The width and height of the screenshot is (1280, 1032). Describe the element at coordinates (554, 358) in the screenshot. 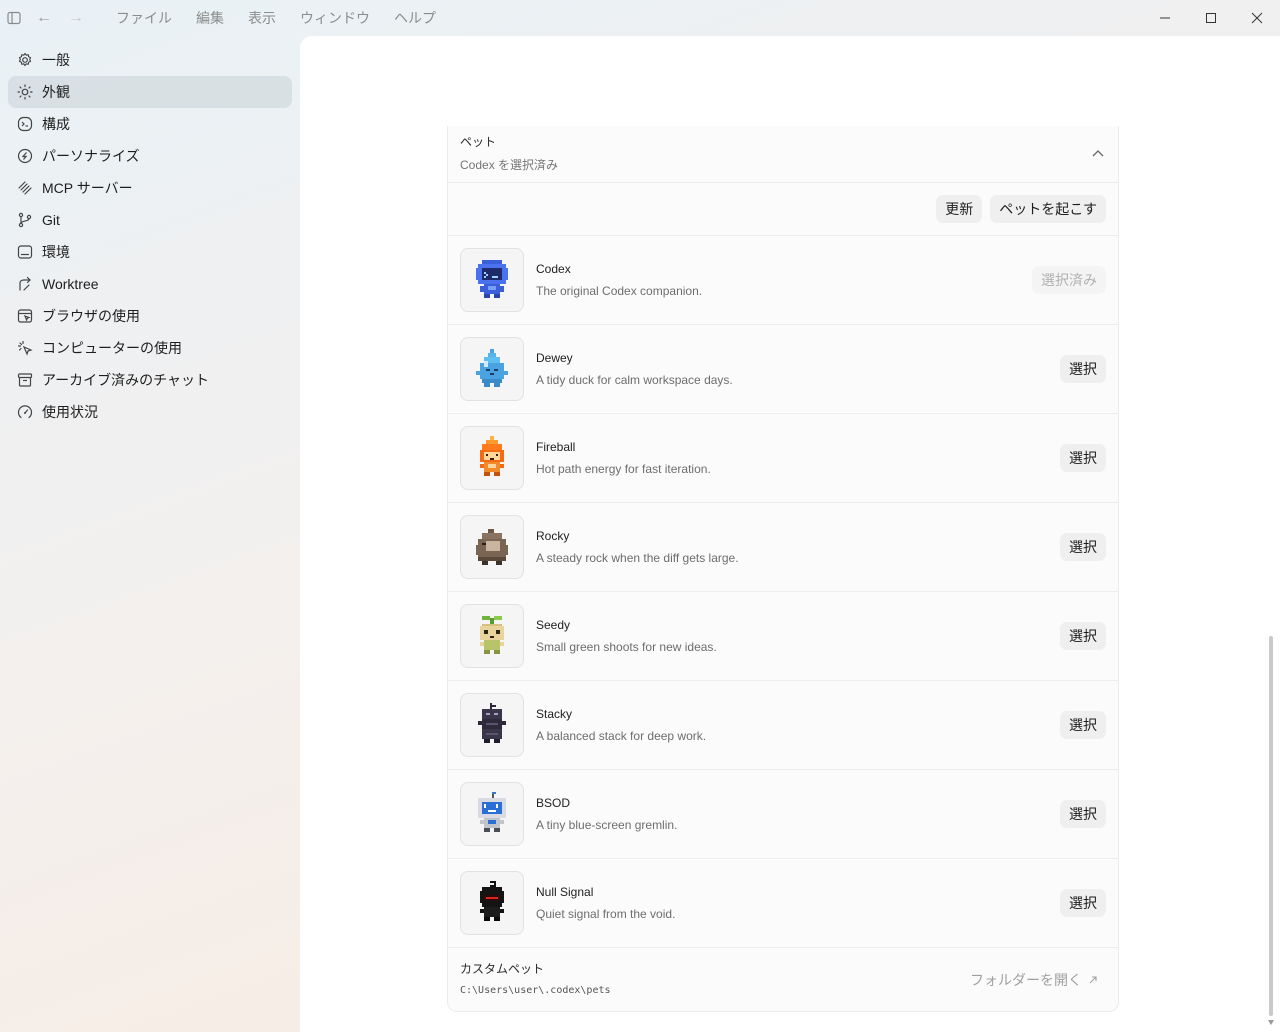

I see `pet-name: Dewey` at that location.